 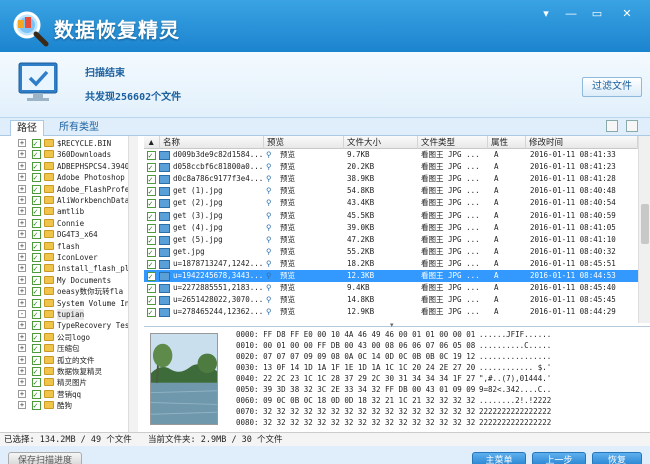 I want to click on tree-item: + TypeRecovery Test, so click(x=68, y=325).